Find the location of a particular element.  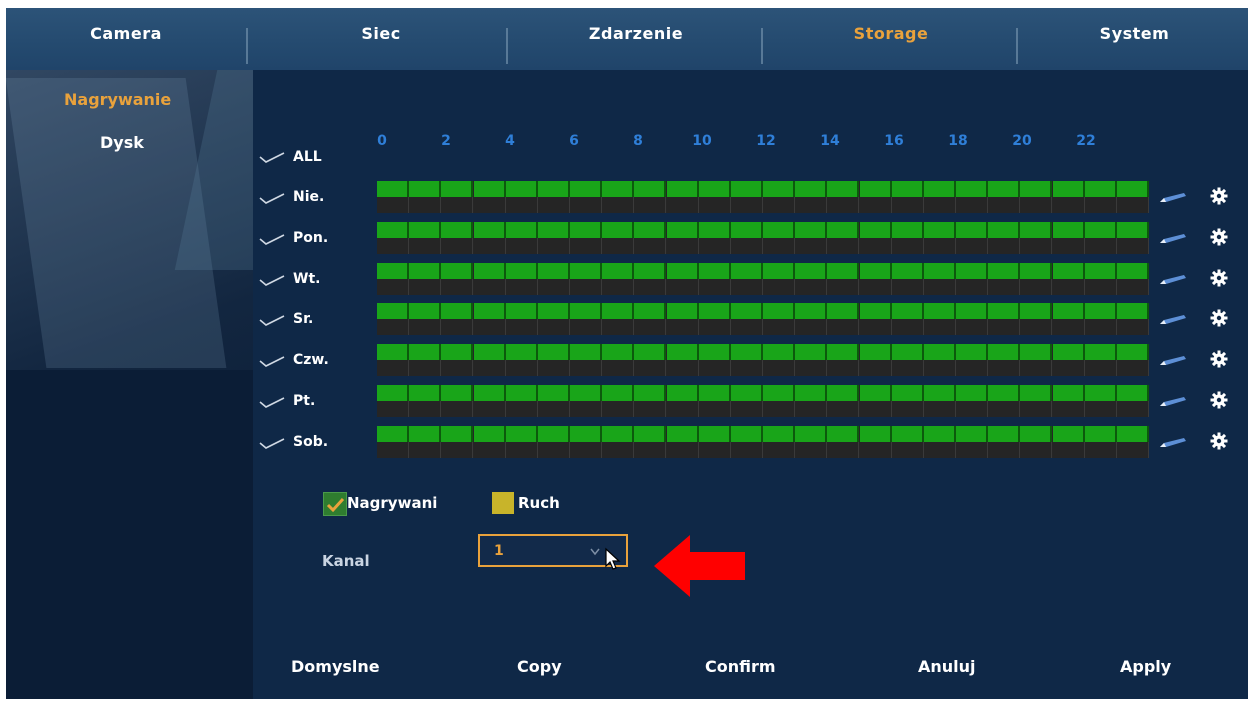

day-label: Sob. is located at coordinates (310, 442).